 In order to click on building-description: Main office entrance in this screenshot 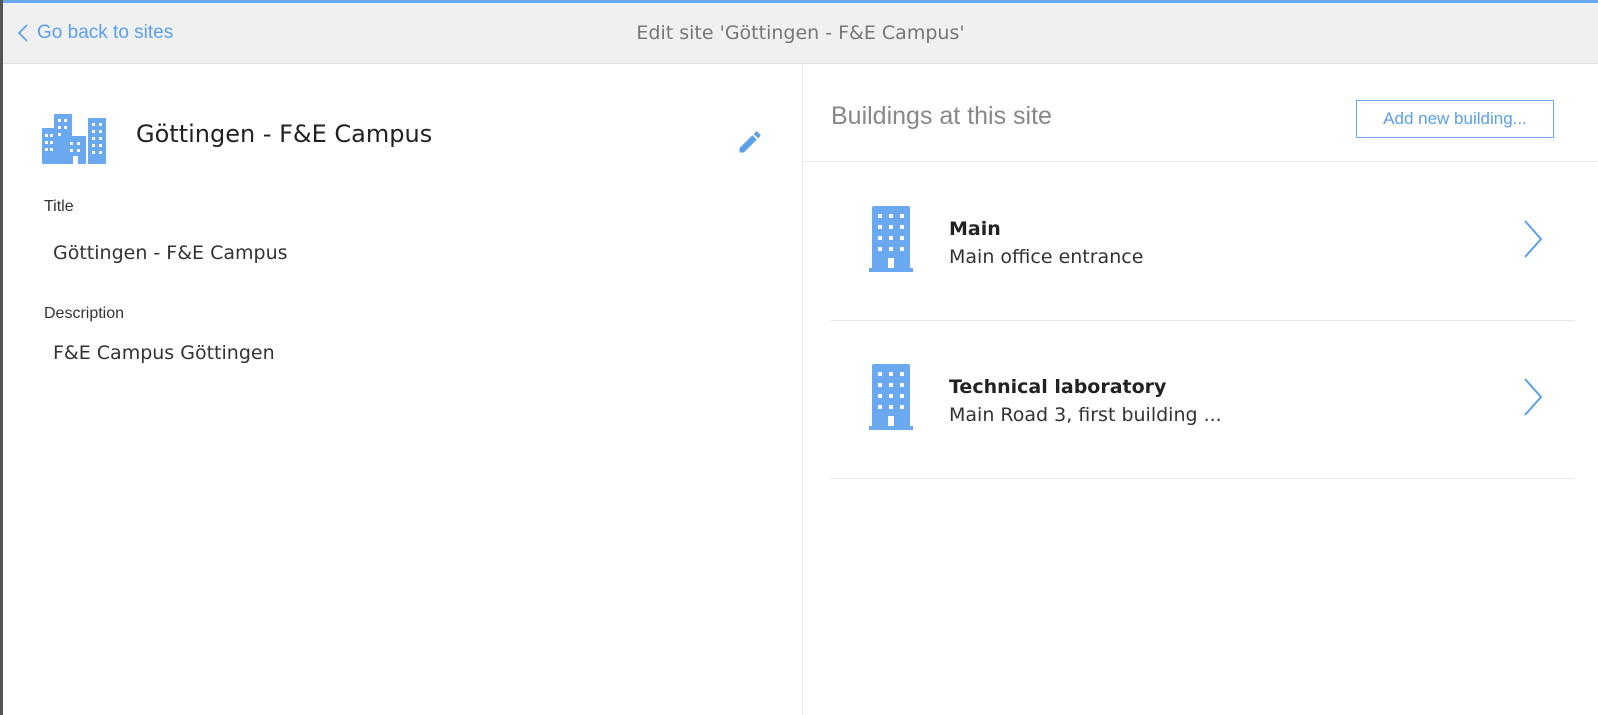, I will do `click(1046, 257)`.